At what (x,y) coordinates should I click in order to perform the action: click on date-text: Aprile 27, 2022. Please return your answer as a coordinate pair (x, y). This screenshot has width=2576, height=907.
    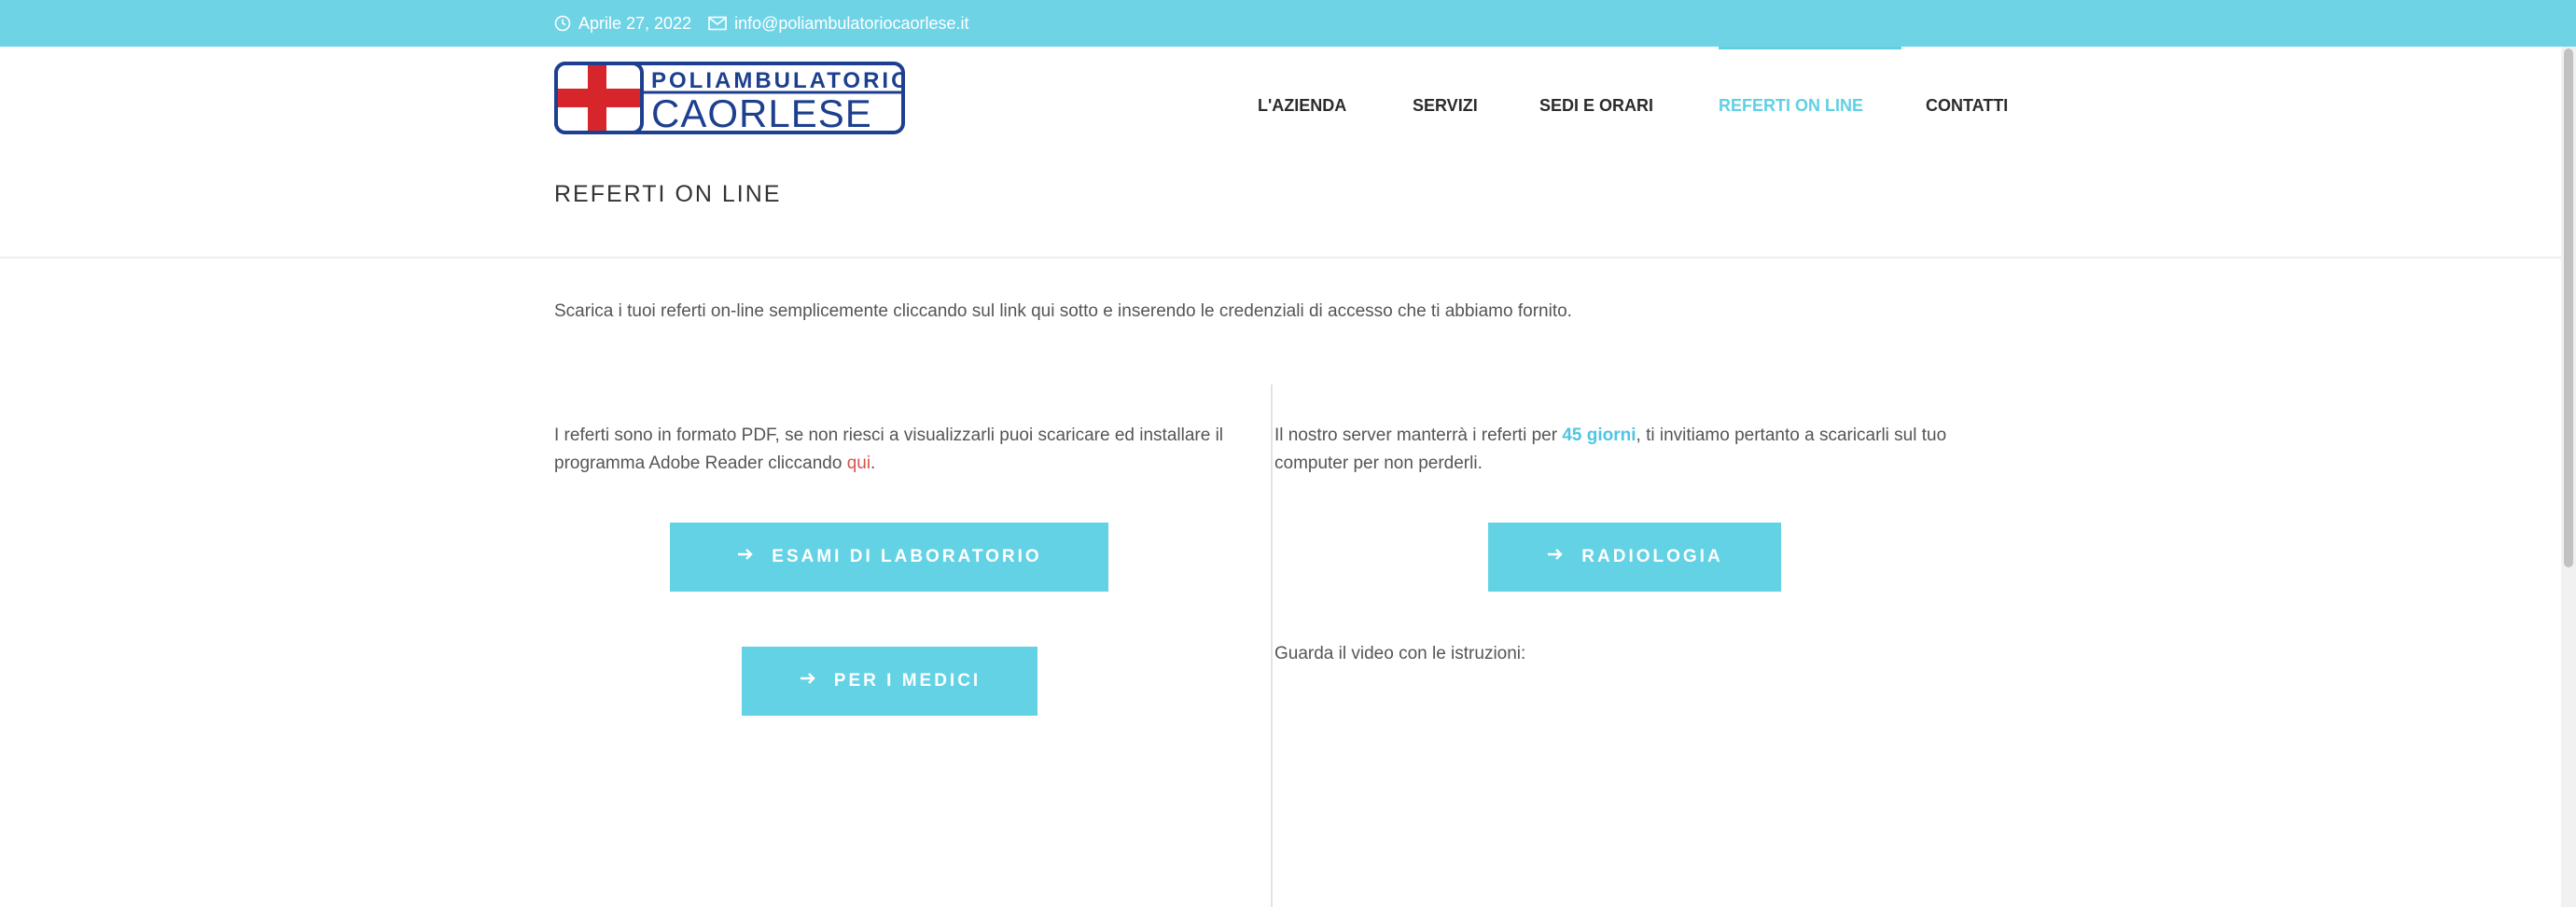
    Looking at the image, I should click on (635, 23).